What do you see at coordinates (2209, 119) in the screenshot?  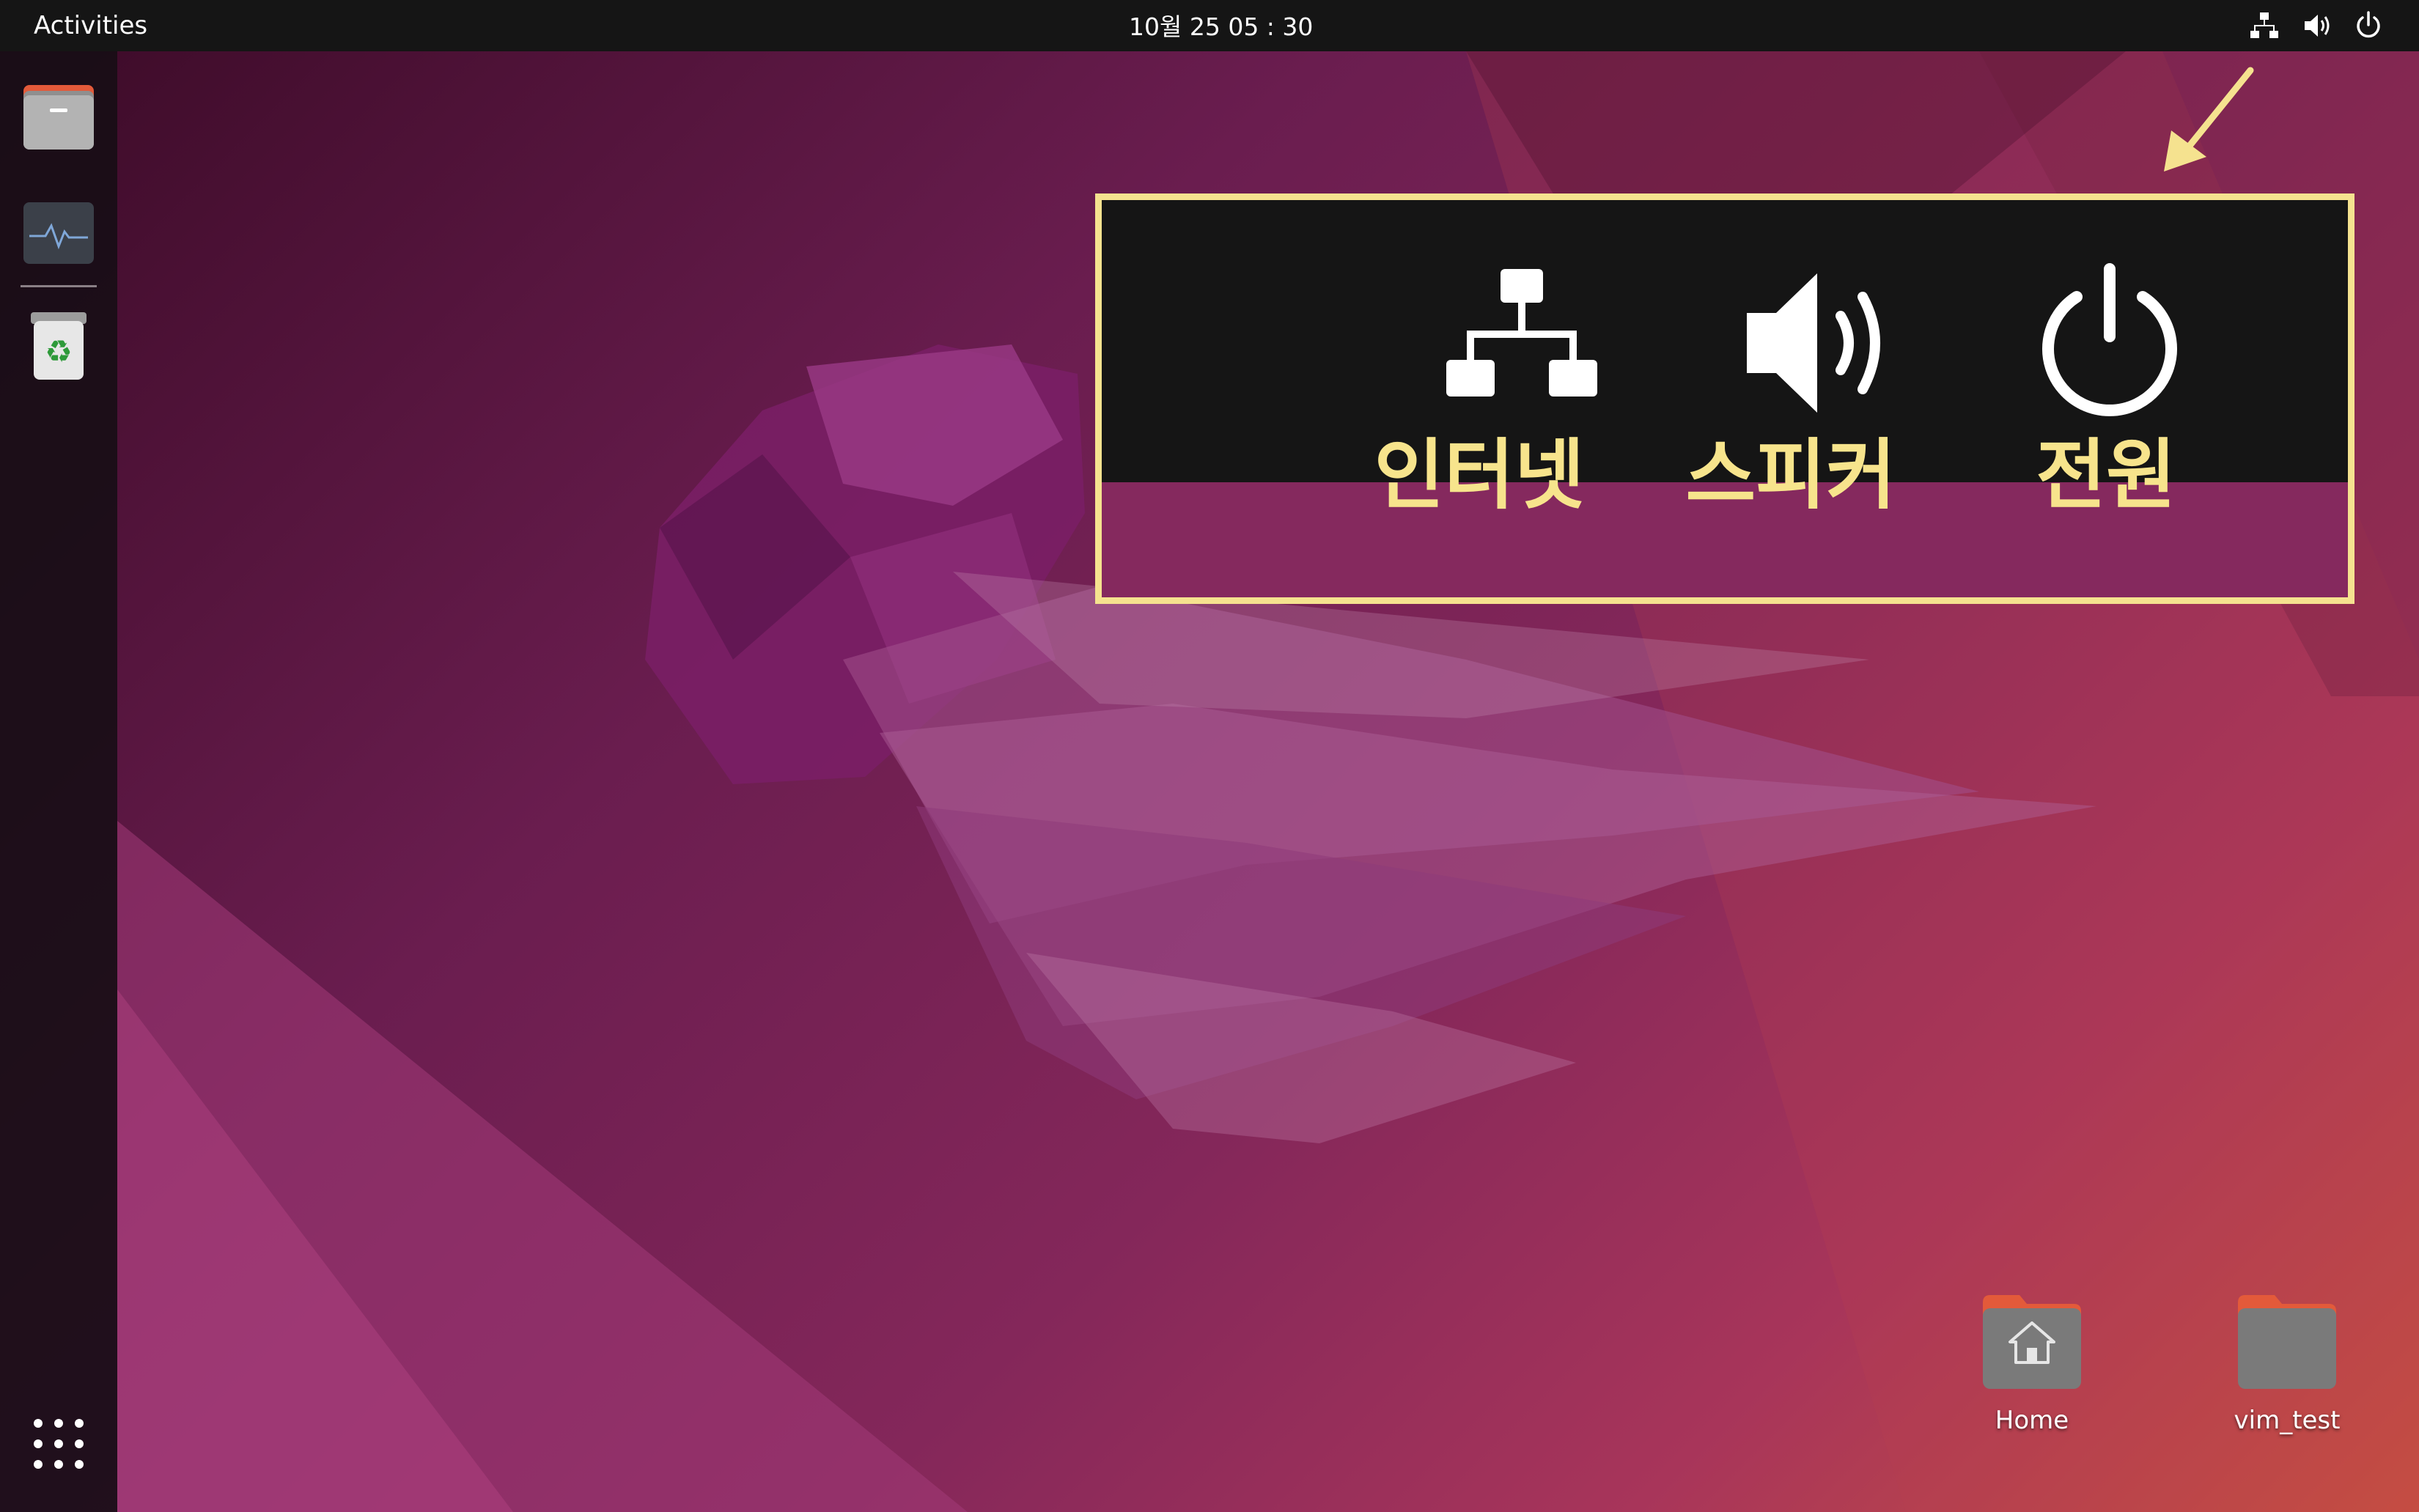 I see `arrow-icon` at bounding box center [2209, 119].